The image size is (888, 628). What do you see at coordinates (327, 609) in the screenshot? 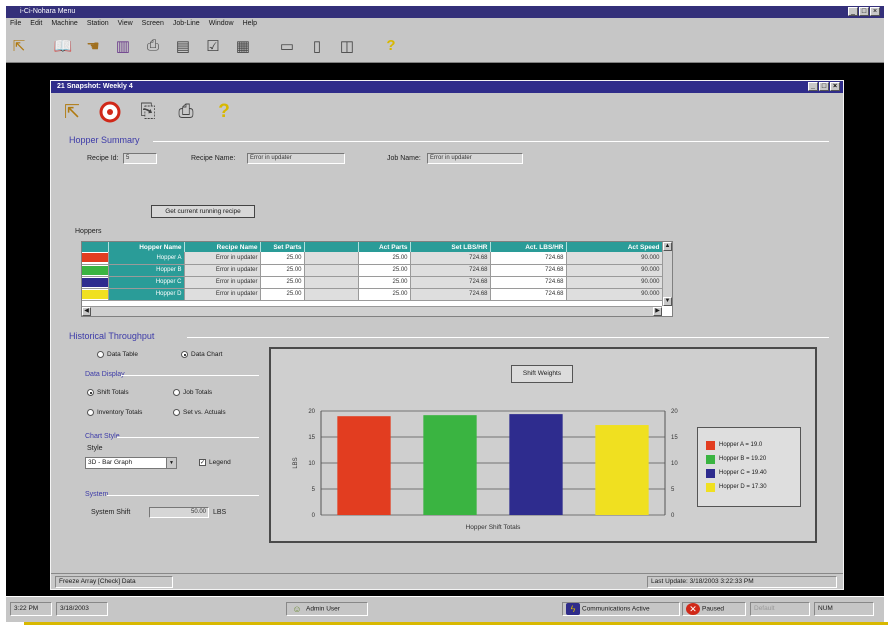
I see `admin-user-status: ☺ Admin User` at bounding box center [327, 609].